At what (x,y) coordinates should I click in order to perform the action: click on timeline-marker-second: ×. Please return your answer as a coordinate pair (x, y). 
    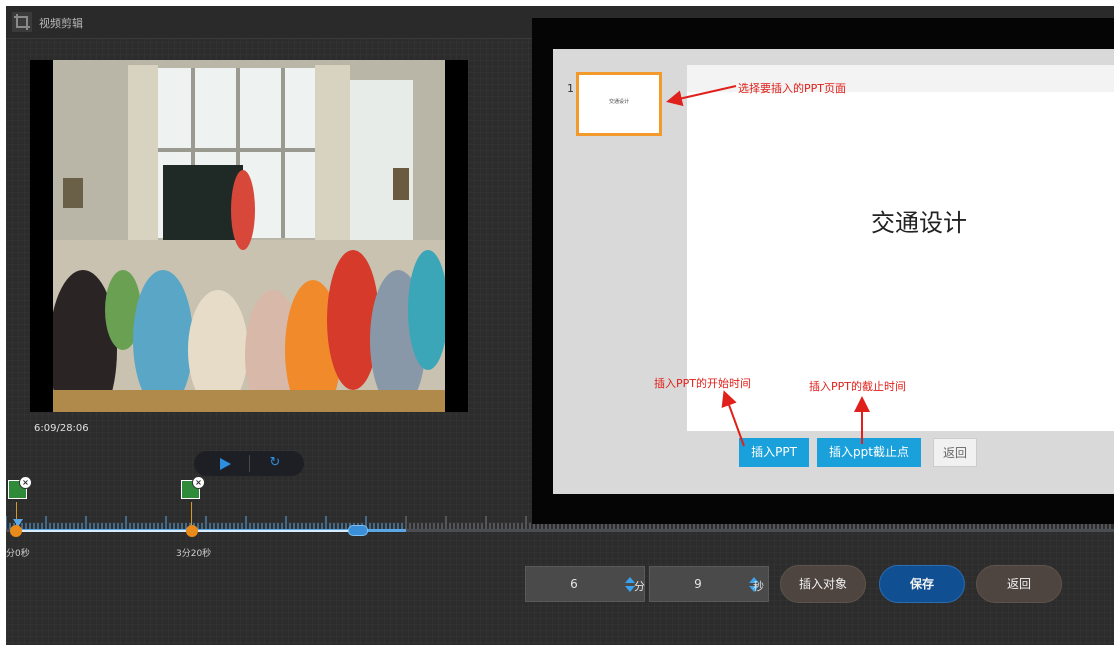
    Looking at the image, I should click on (193, 489).